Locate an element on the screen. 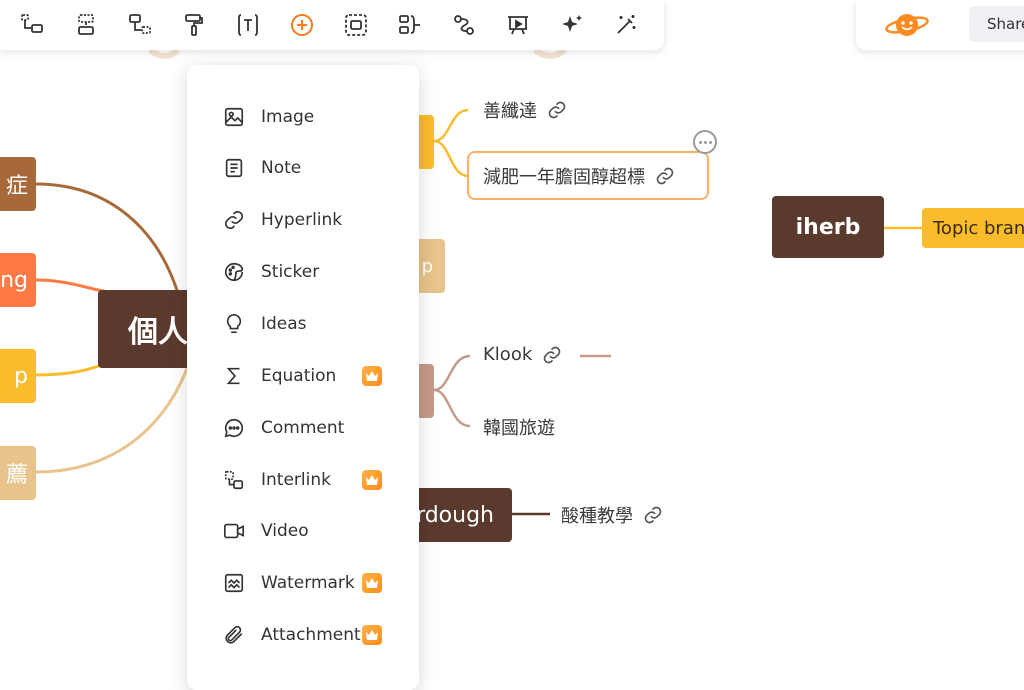  subtopic-shanxianda: 善纖達 is located at coordinates (525, 110).